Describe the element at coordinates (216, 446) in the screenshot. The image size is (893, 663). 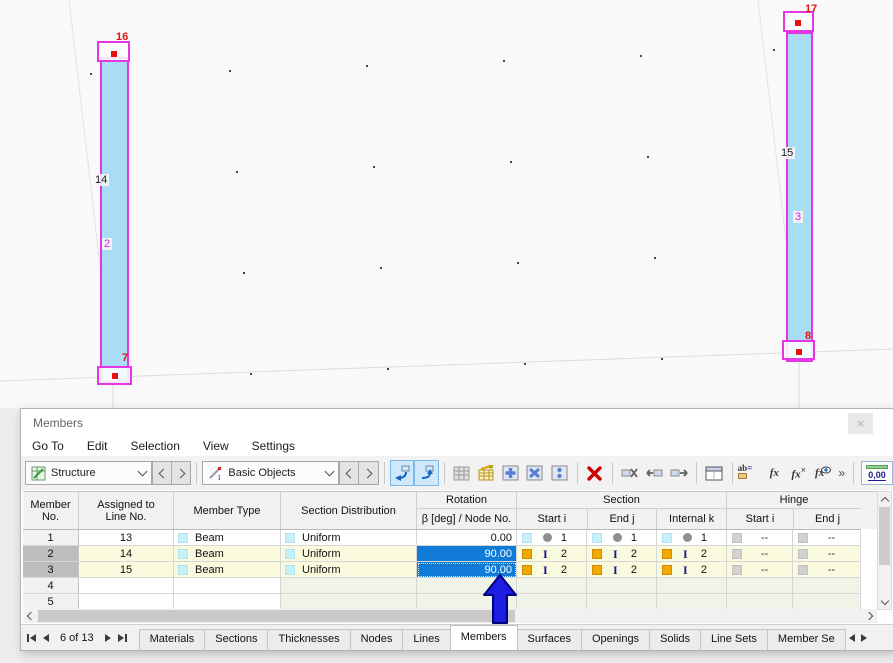
I see `menu-view: View` at that location.